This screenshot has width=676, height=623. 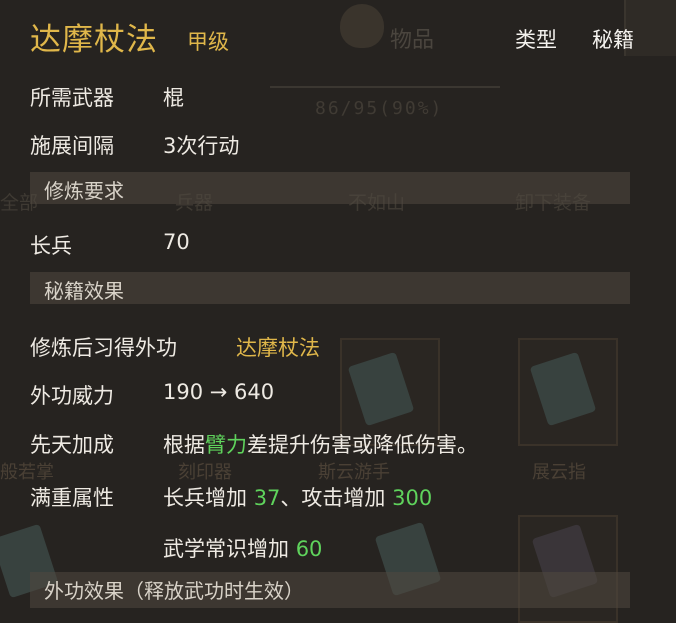 What do you see at coordinates (205, 472) in the screenshot?
I see `book-name: 刻印器` at bounding box center [205, 472].